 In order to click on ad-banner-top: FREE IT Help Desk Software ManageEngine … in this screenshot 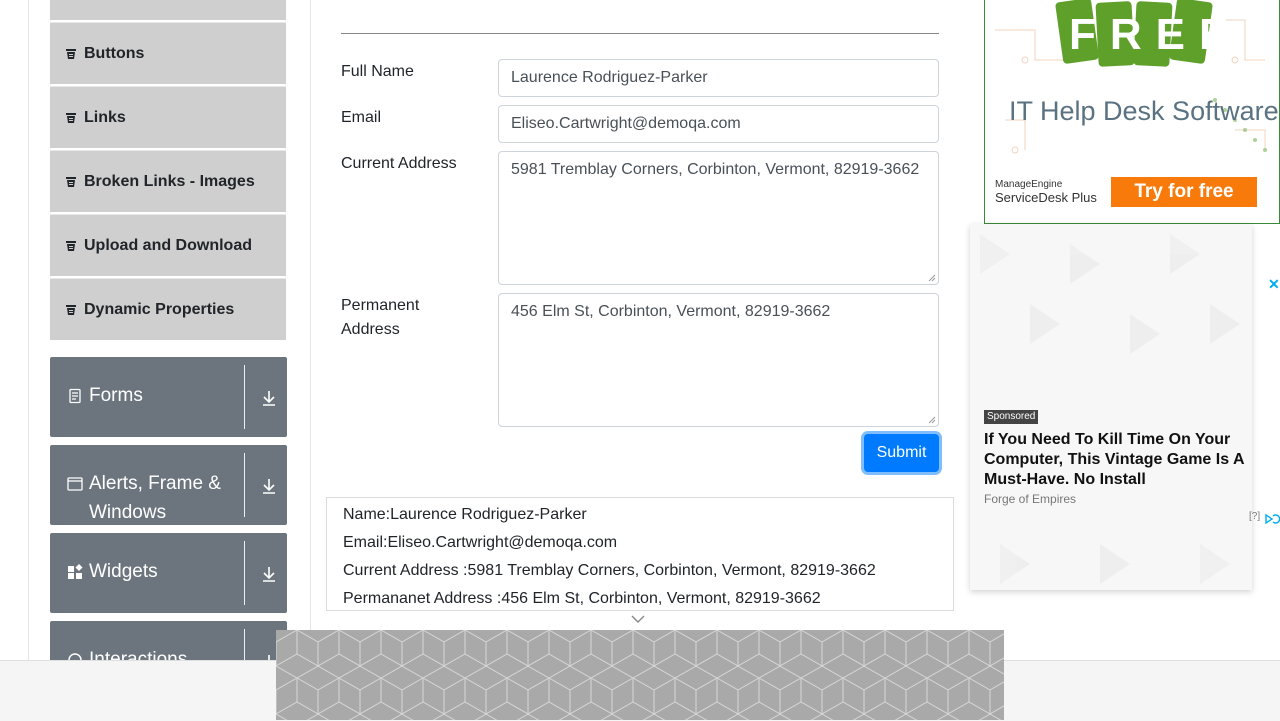, I will do `click(1132, 112)`.